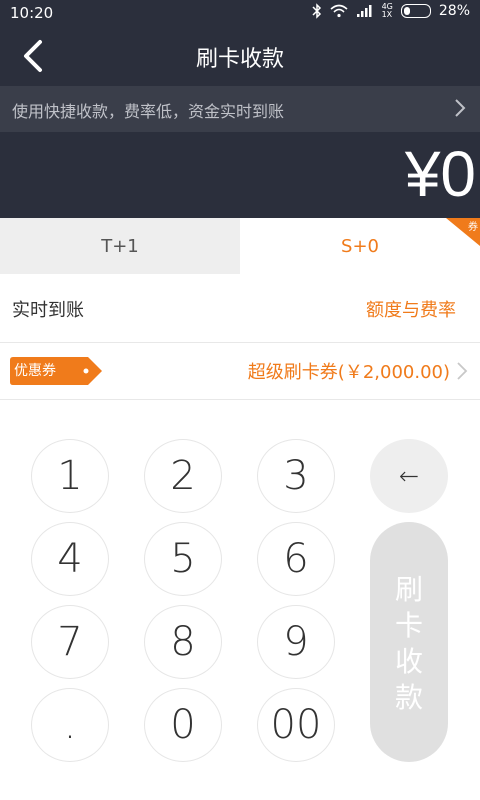 This screenshot has width=480, height=800. Describe the element at coordinates (183, 642) in the screenshot. I see `key-8: 8` at that location.